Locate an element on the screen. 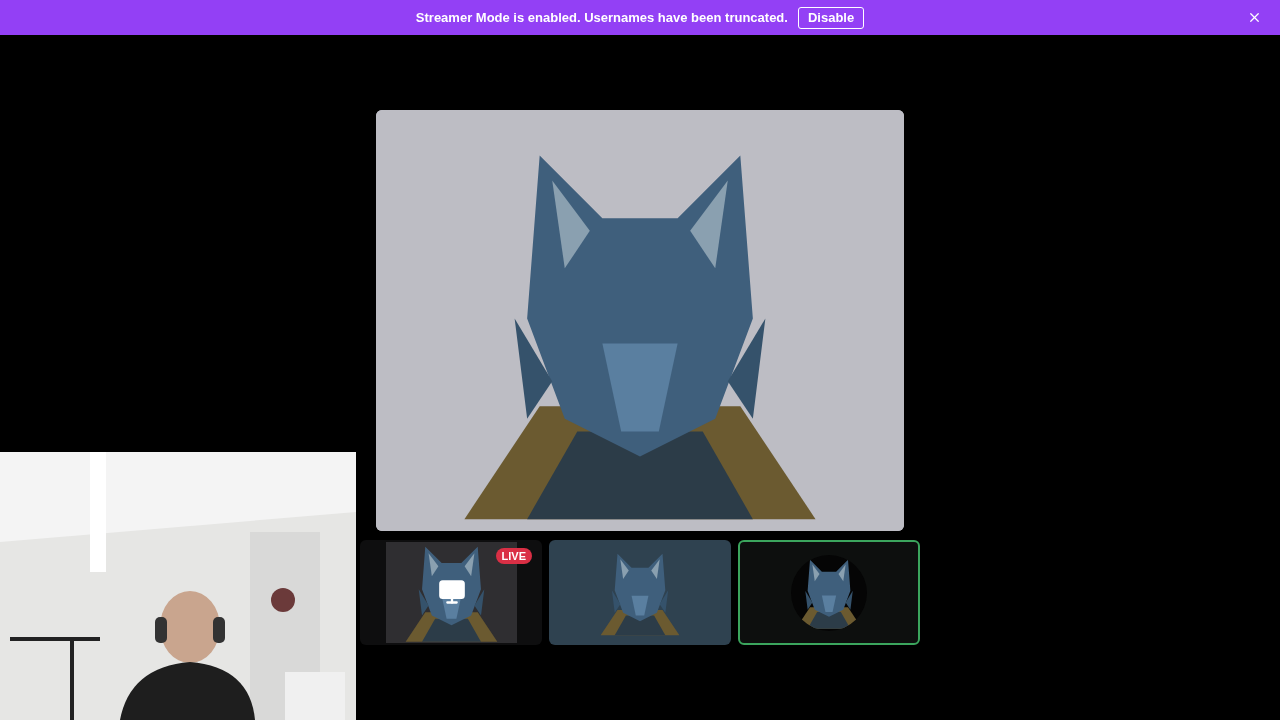 This screenshot has width=1280, height=720. participant-tile: LIVE is located at coordinates (451, 592).